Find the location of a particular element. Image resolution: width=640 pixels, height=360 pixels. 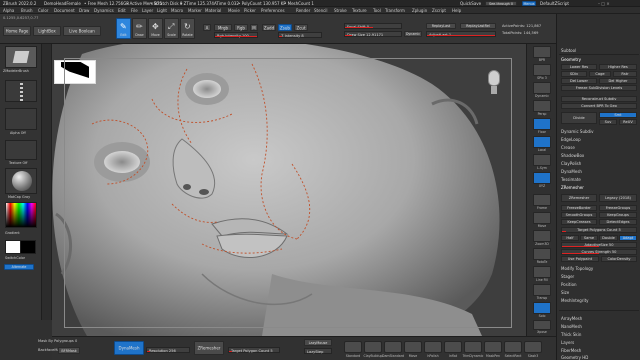

move-button: ✥ Move is located at coordinates (155, 28).